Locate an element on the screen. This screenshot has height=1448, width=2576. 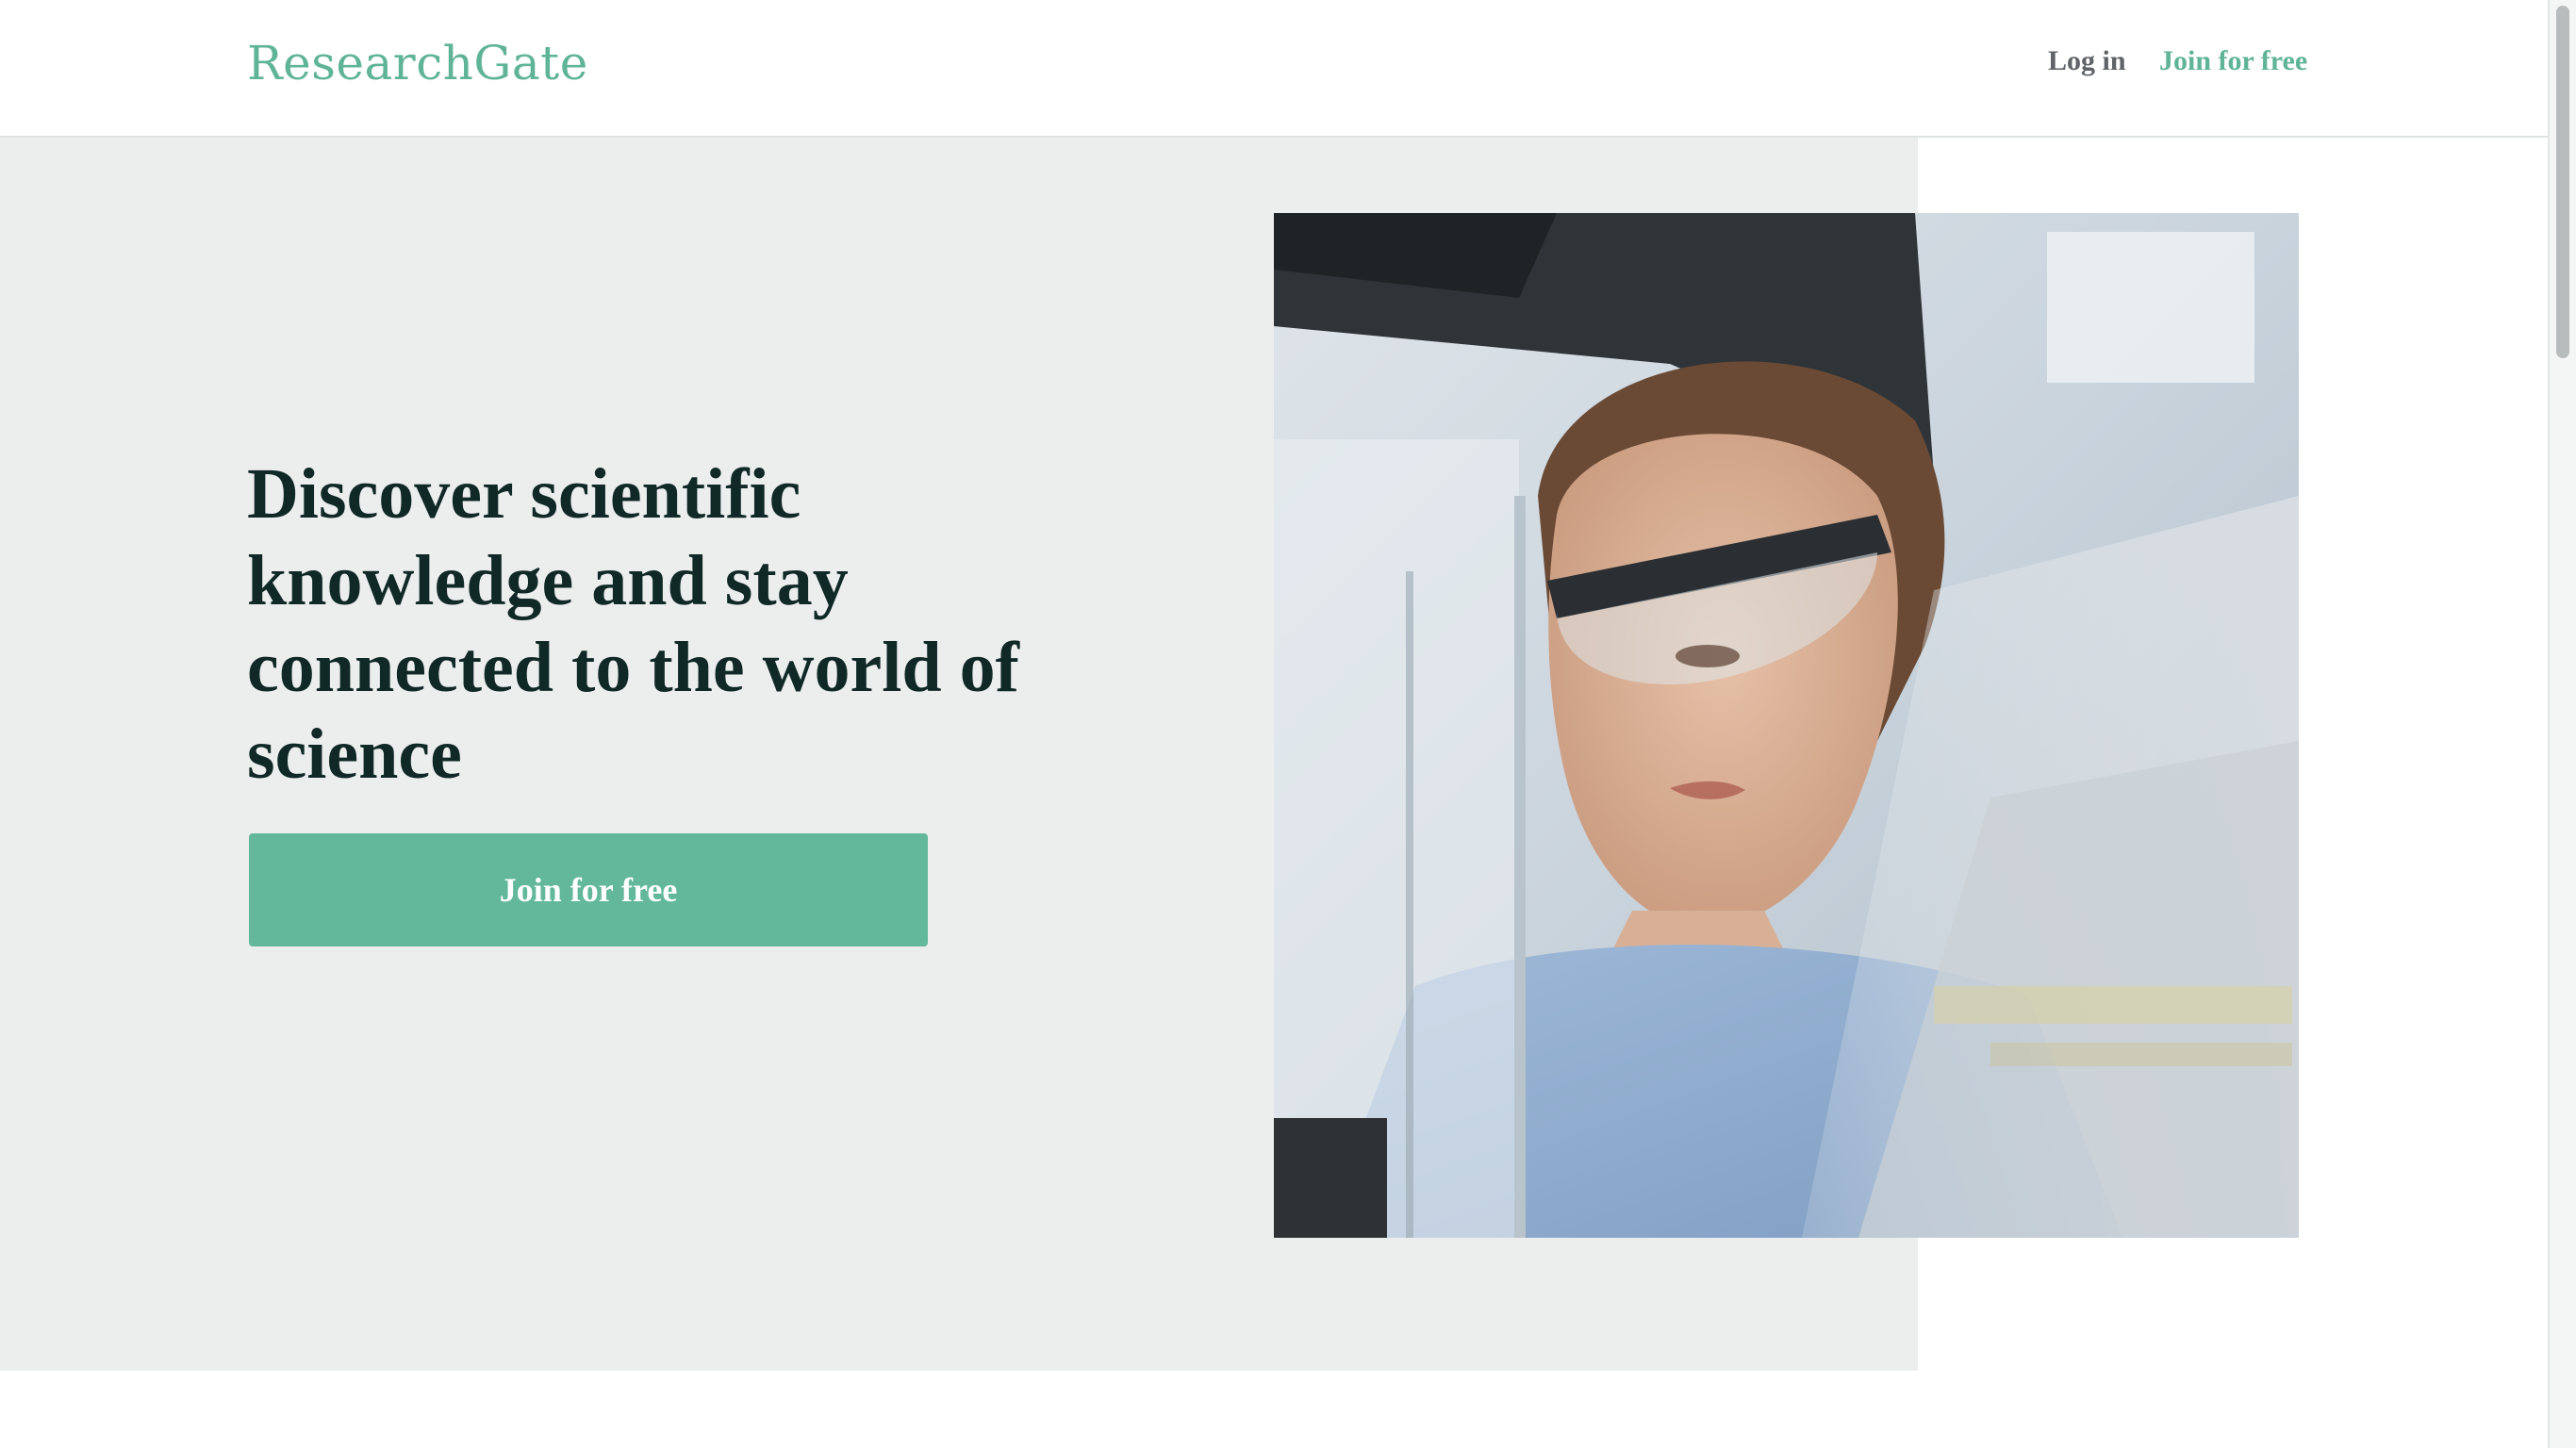
page-scrollbar is located at coordinates (2562, 724).